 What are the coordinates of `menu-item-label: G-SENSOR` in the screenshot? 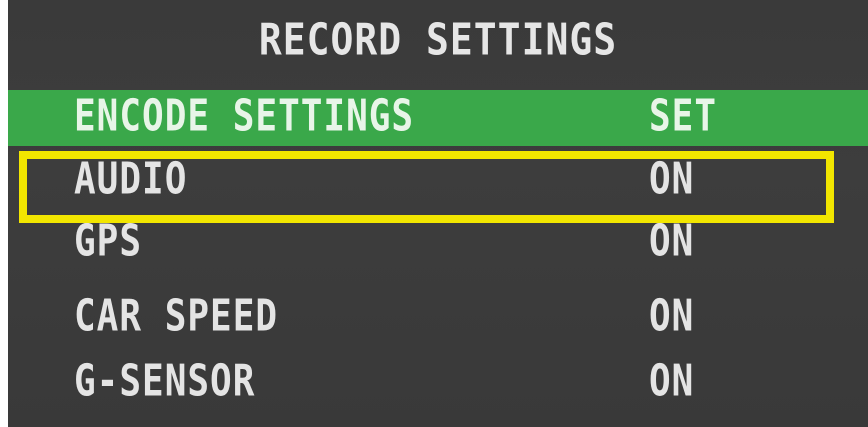 It's located at (165, 382).